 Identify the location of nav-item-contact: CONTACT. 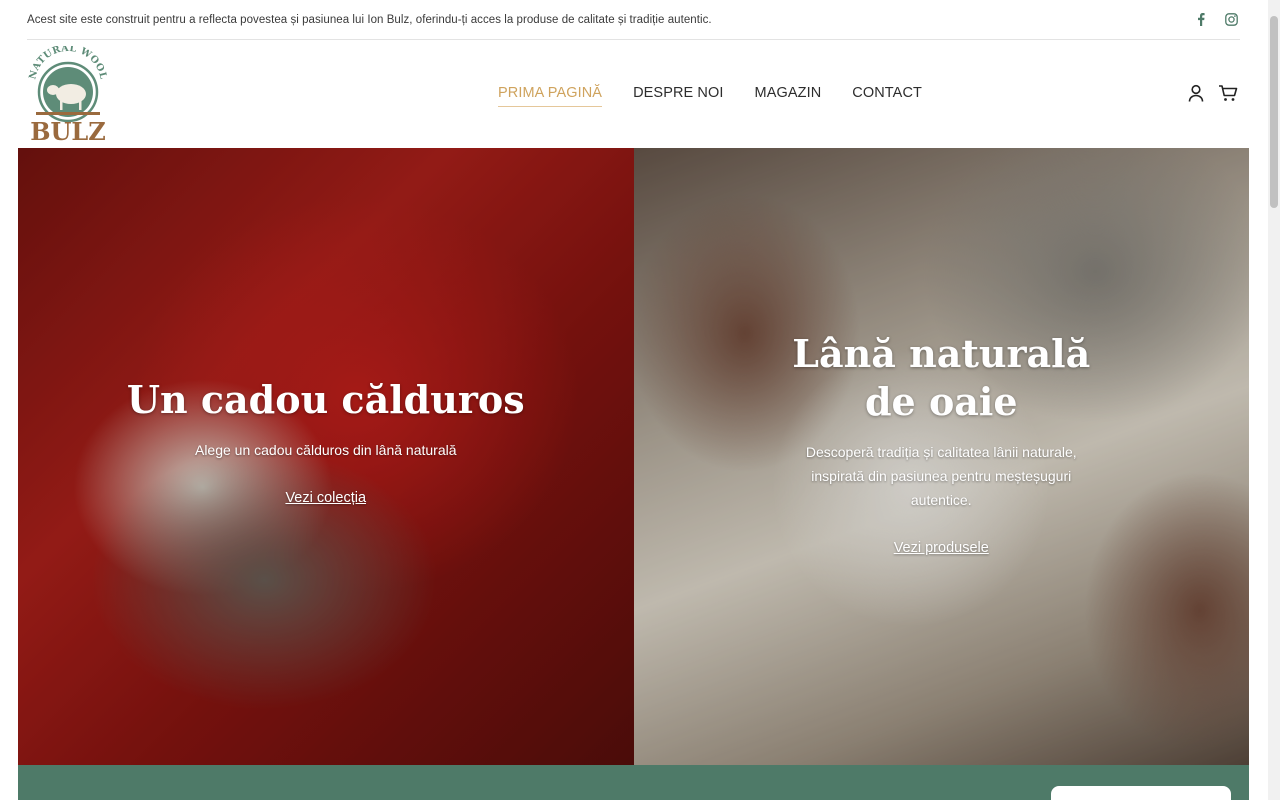
(887, 96).